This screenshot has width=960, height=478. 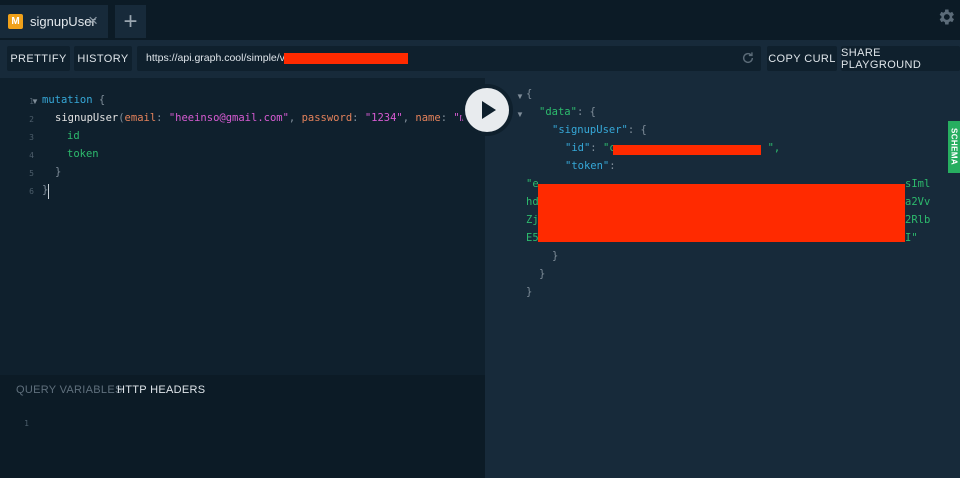 I want to click on code-line: token, so click(x=83, y=154).